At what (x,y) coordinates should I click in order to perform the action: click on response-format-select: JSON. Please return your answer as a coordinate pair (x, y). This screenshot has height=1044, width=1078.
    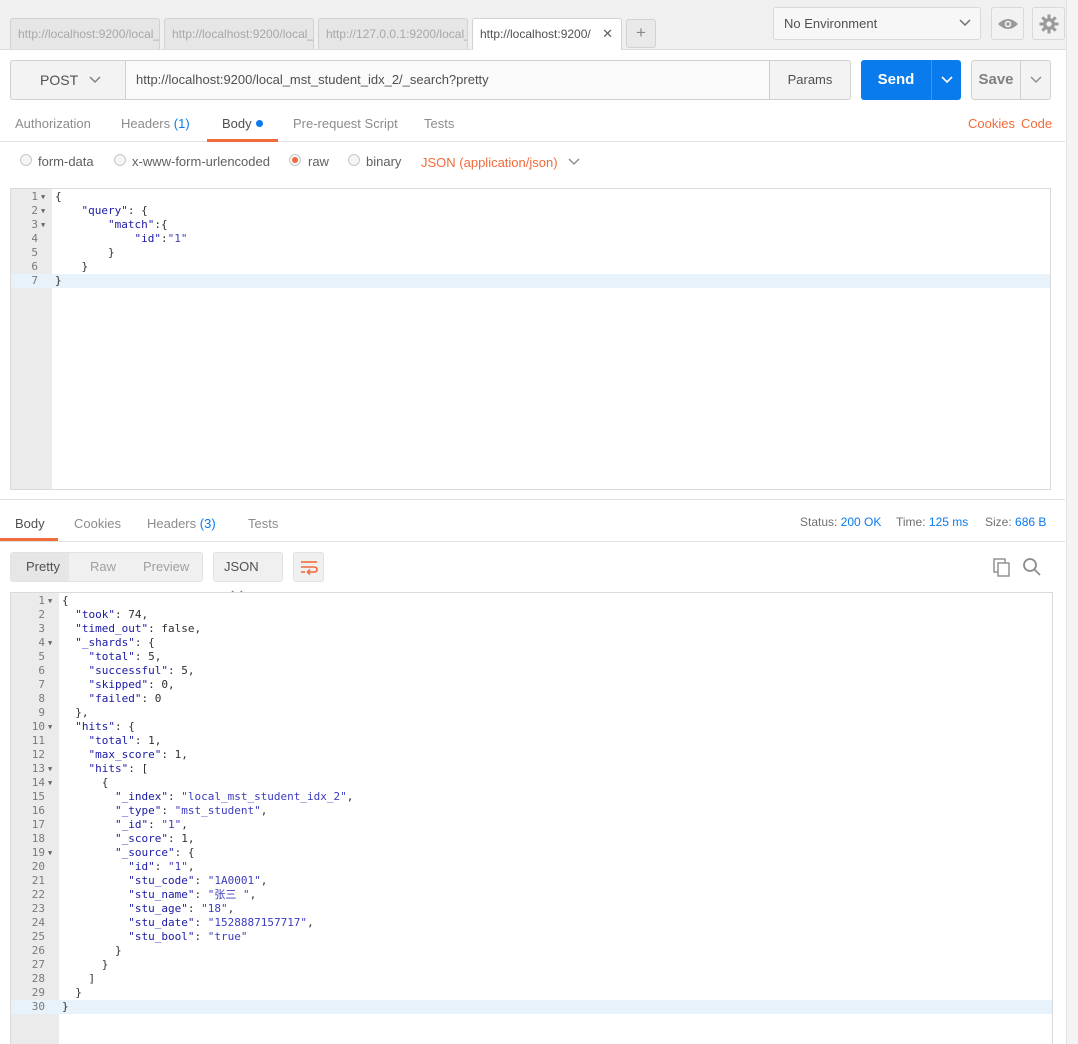
    Looking at the image, I should click on (248, 575).